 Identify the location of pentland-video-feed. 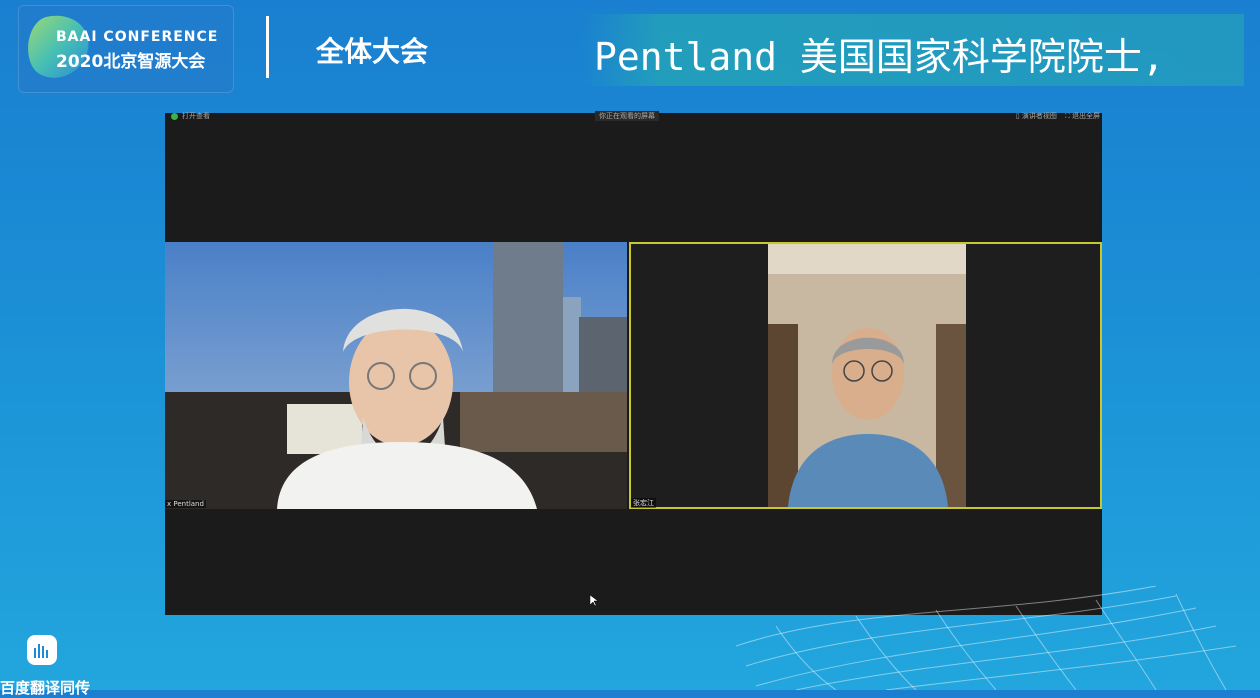
(396, 375).